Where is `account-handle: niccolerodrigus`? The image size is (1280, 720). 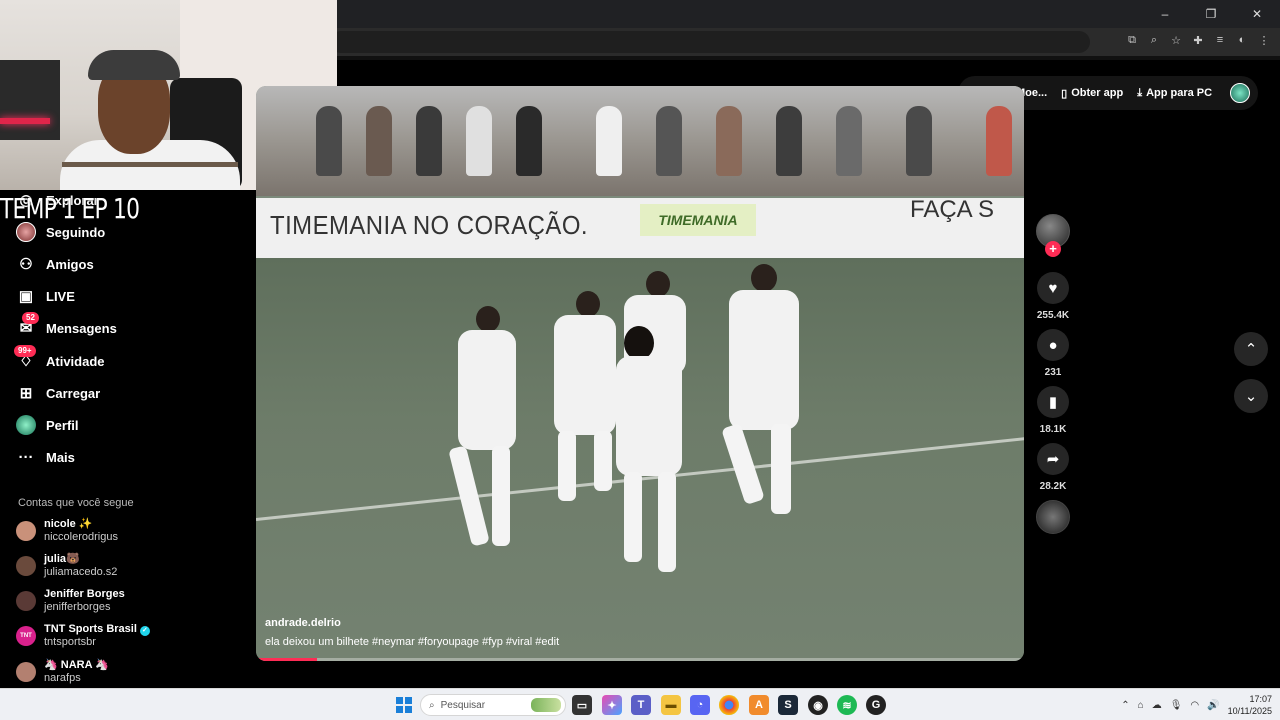 account-handle: niccolerodrigus is located at coordinates (81, 537).